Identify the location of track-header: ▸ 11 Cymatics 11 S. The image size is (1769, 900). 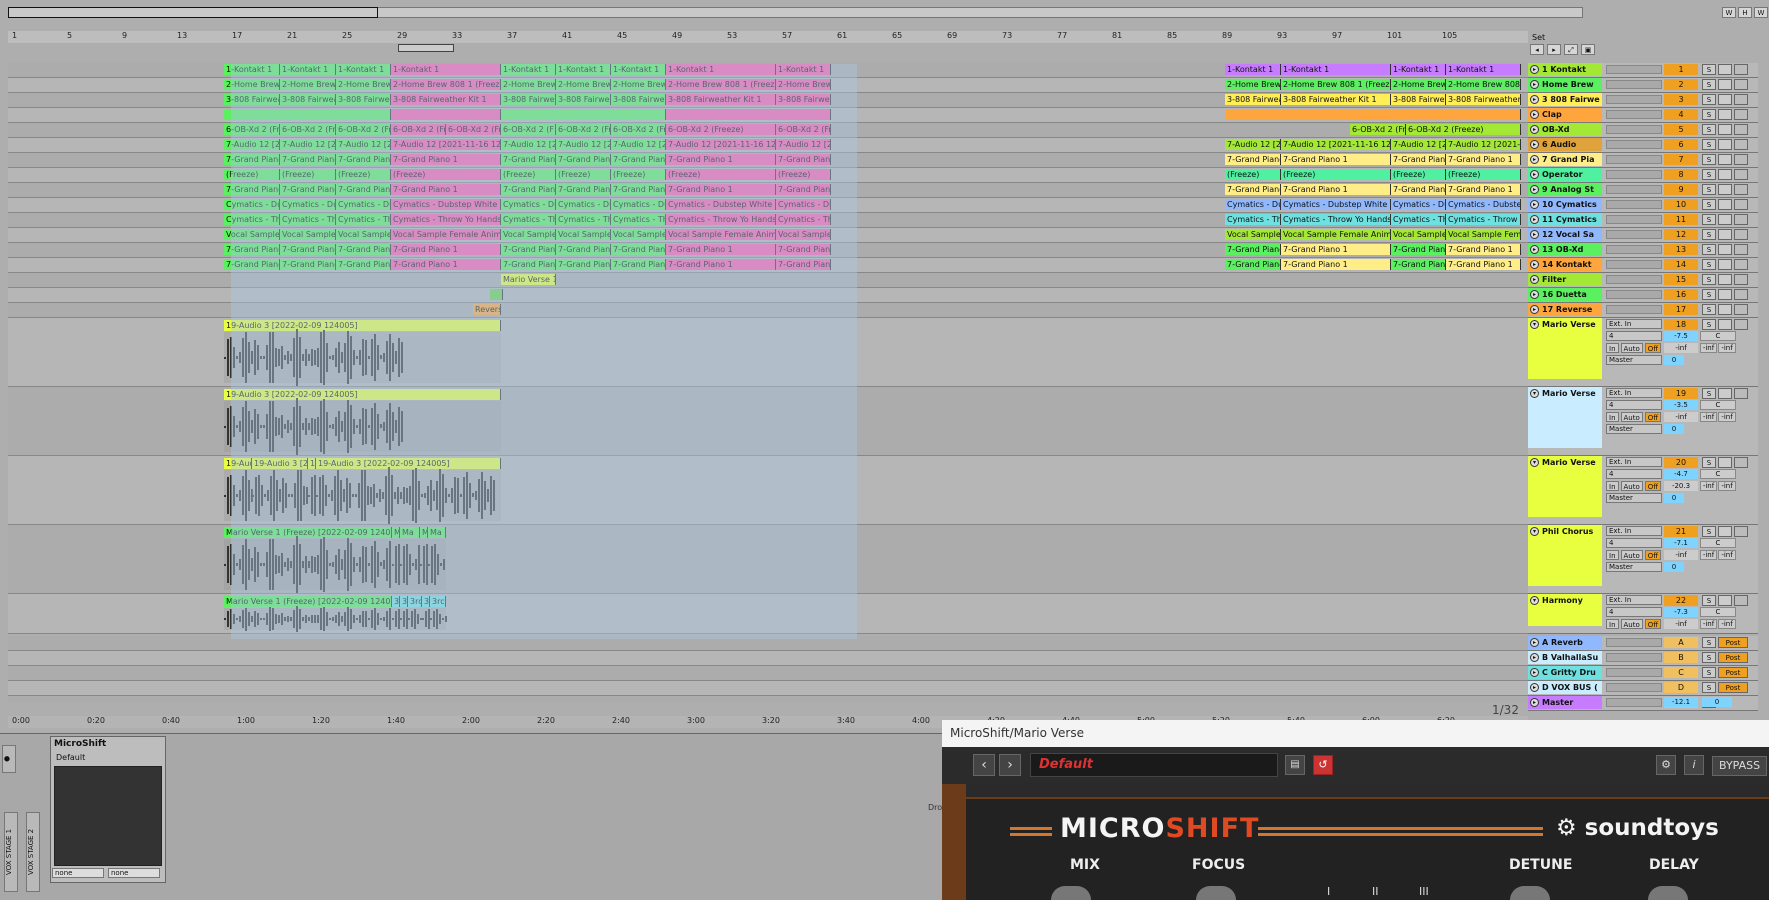
(1643, 220).